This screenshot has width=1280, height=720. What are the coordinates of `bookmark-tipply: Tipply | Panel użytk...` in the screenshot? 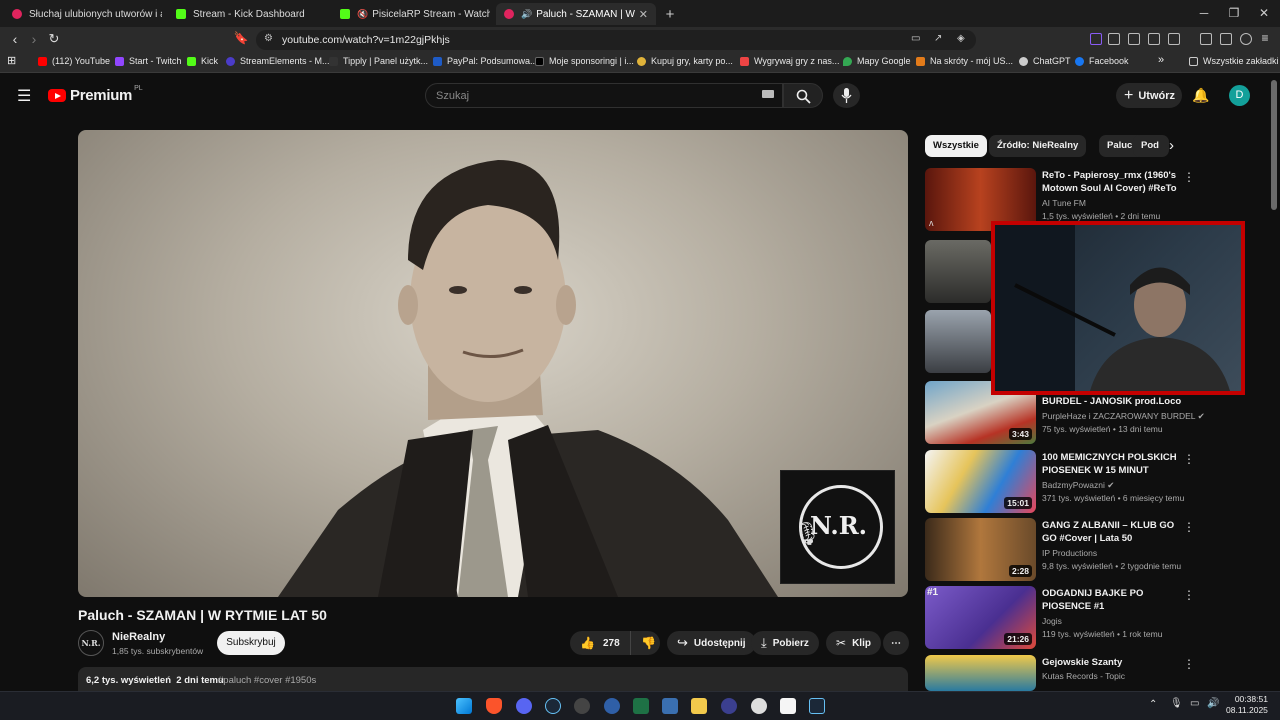 It's located at (378, 61).